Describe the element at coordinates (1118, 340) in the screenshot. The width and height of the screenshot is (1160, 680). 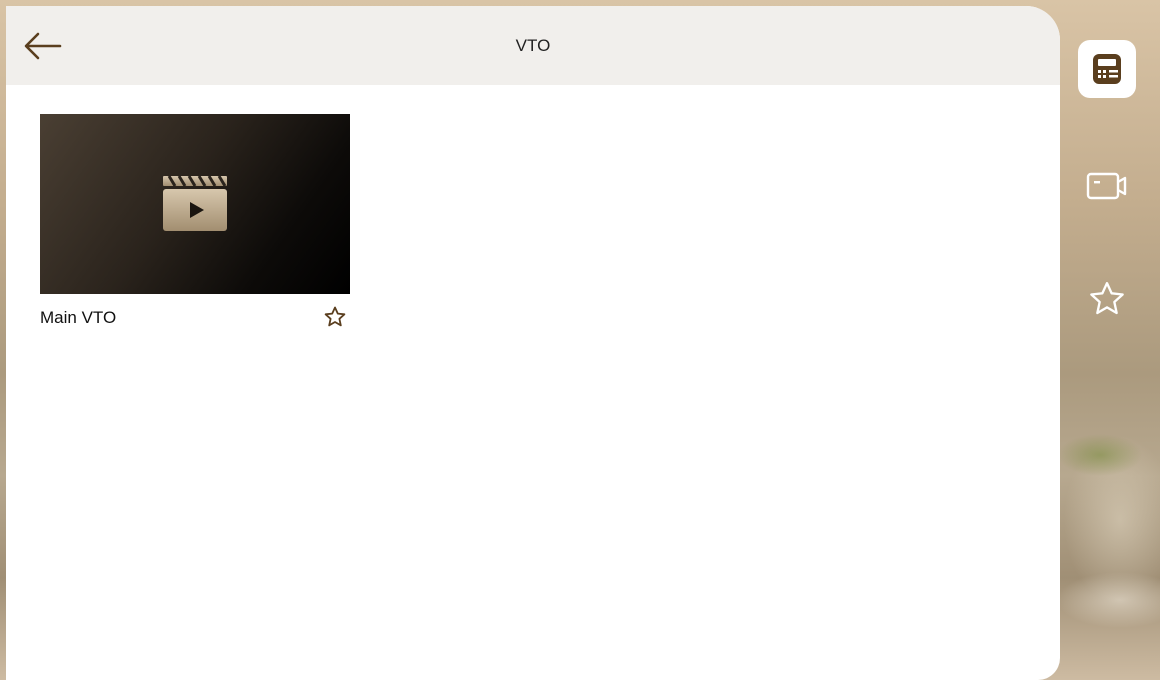
I see `side-navigation` at that location.